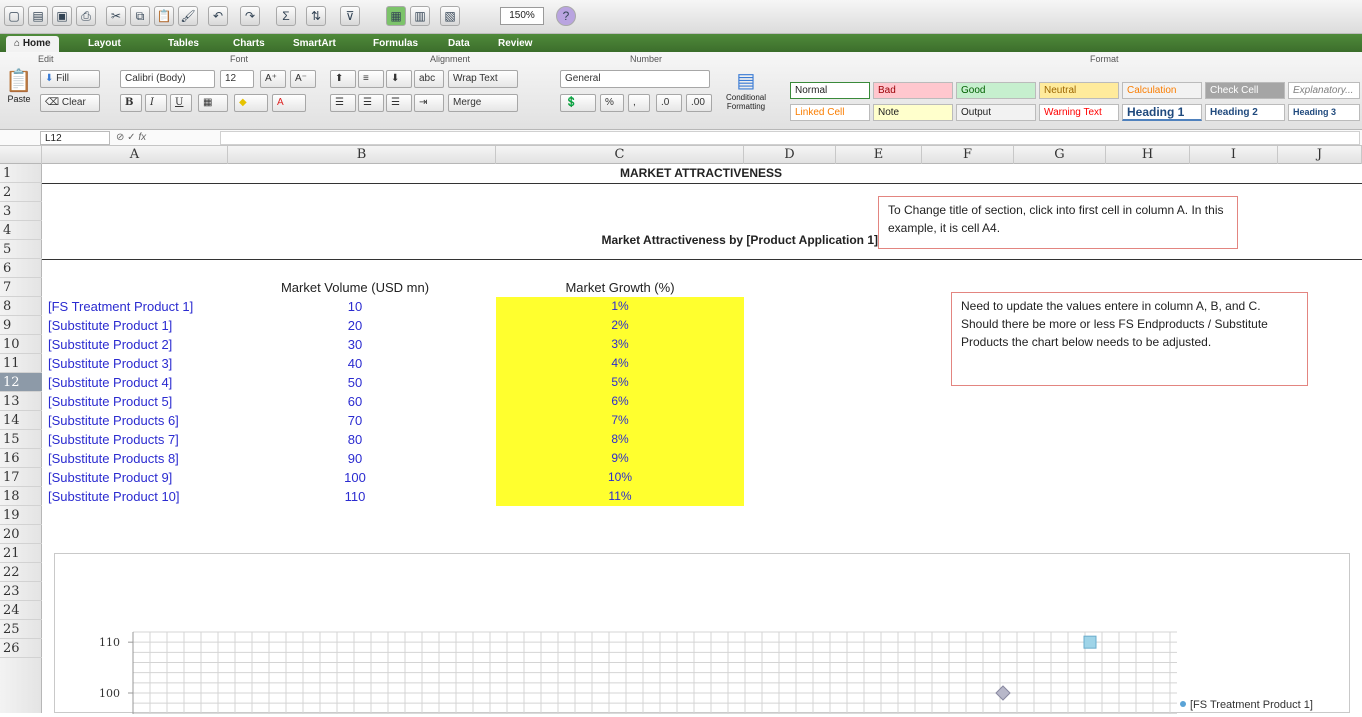  What do you see at coordinates (968, 155) in the screenshot?
I see `column-header: F` at bounding box center [968, 155].